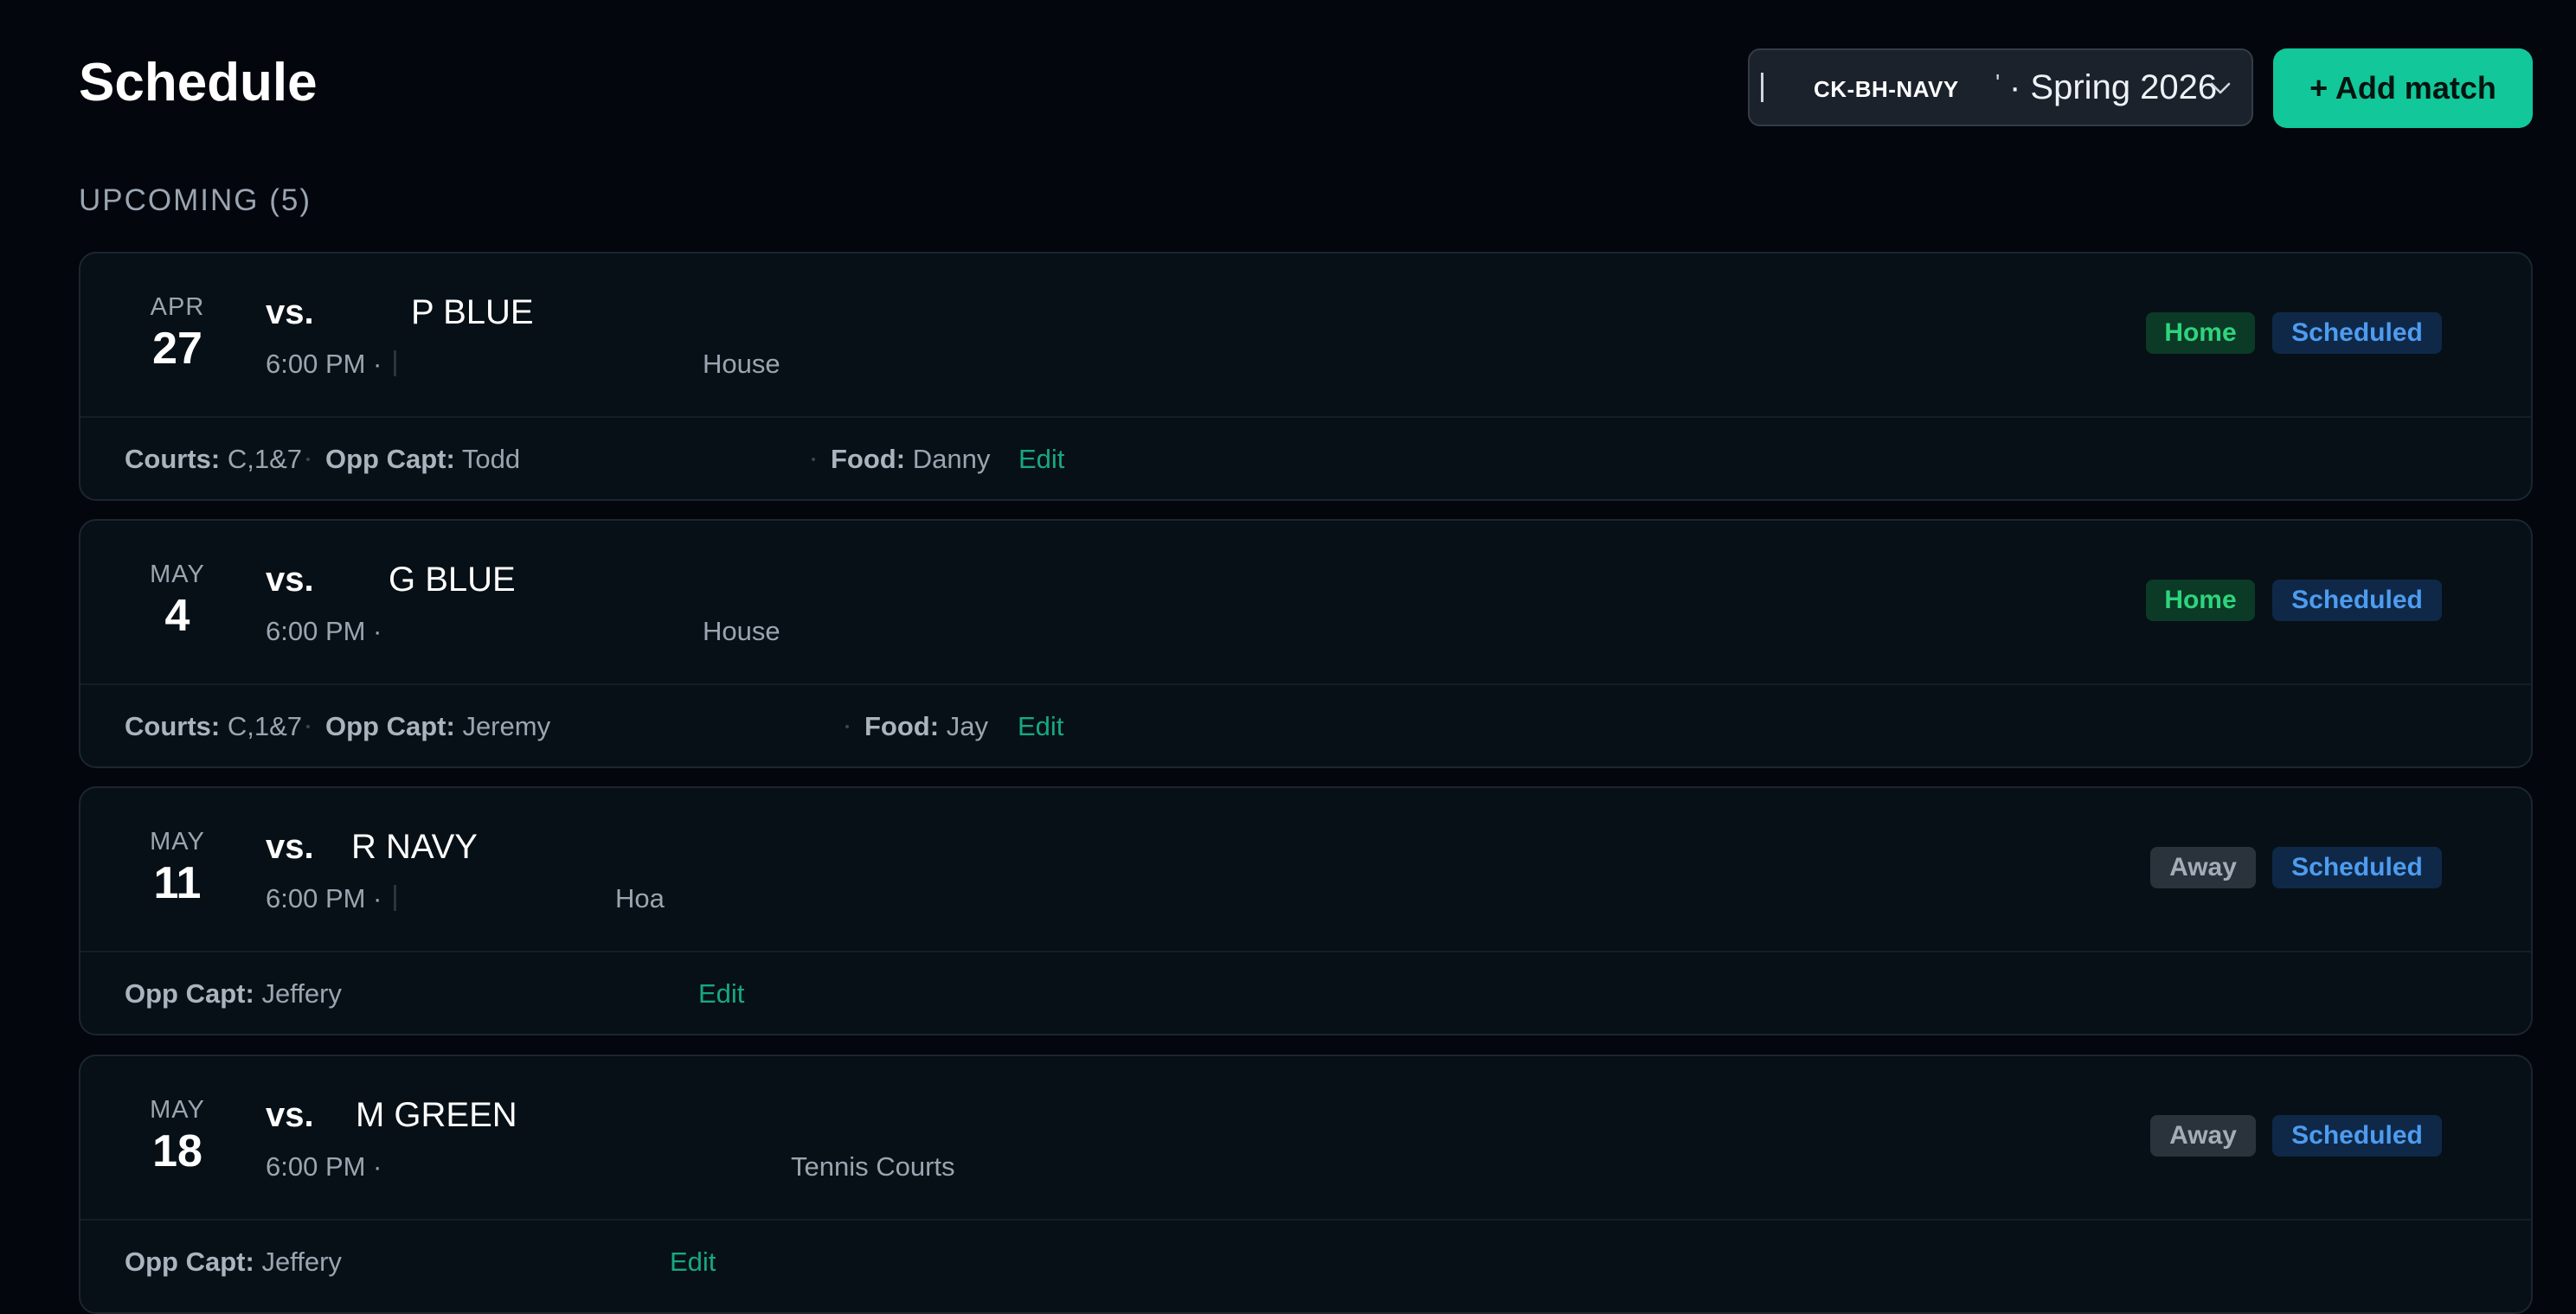 This screenshot has width=2576, height=1314. What do you see at coordinates (873, 1166) in the screenshot?
I see `match-venue: Tennis Courts` at bounding box center [873, 1166].